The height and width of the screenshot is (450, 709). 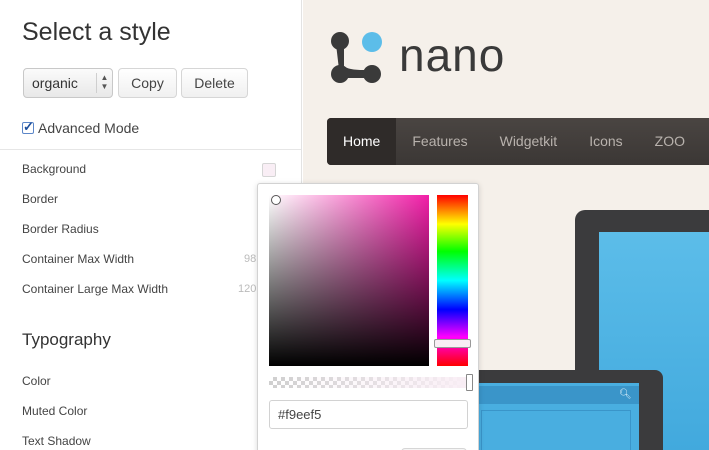 I want to click on style-select-value: organic, so click(x=55, y=83).